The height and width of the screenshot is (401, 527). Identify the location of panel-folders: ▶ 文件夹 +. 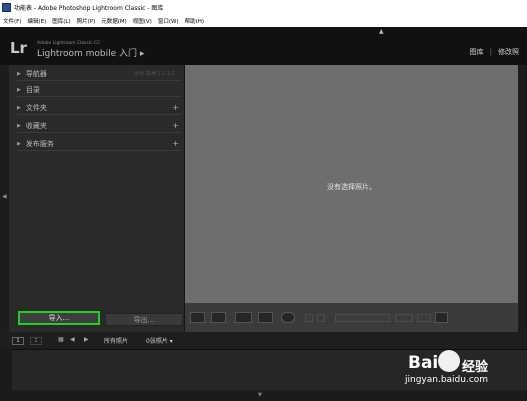
(99, 108).